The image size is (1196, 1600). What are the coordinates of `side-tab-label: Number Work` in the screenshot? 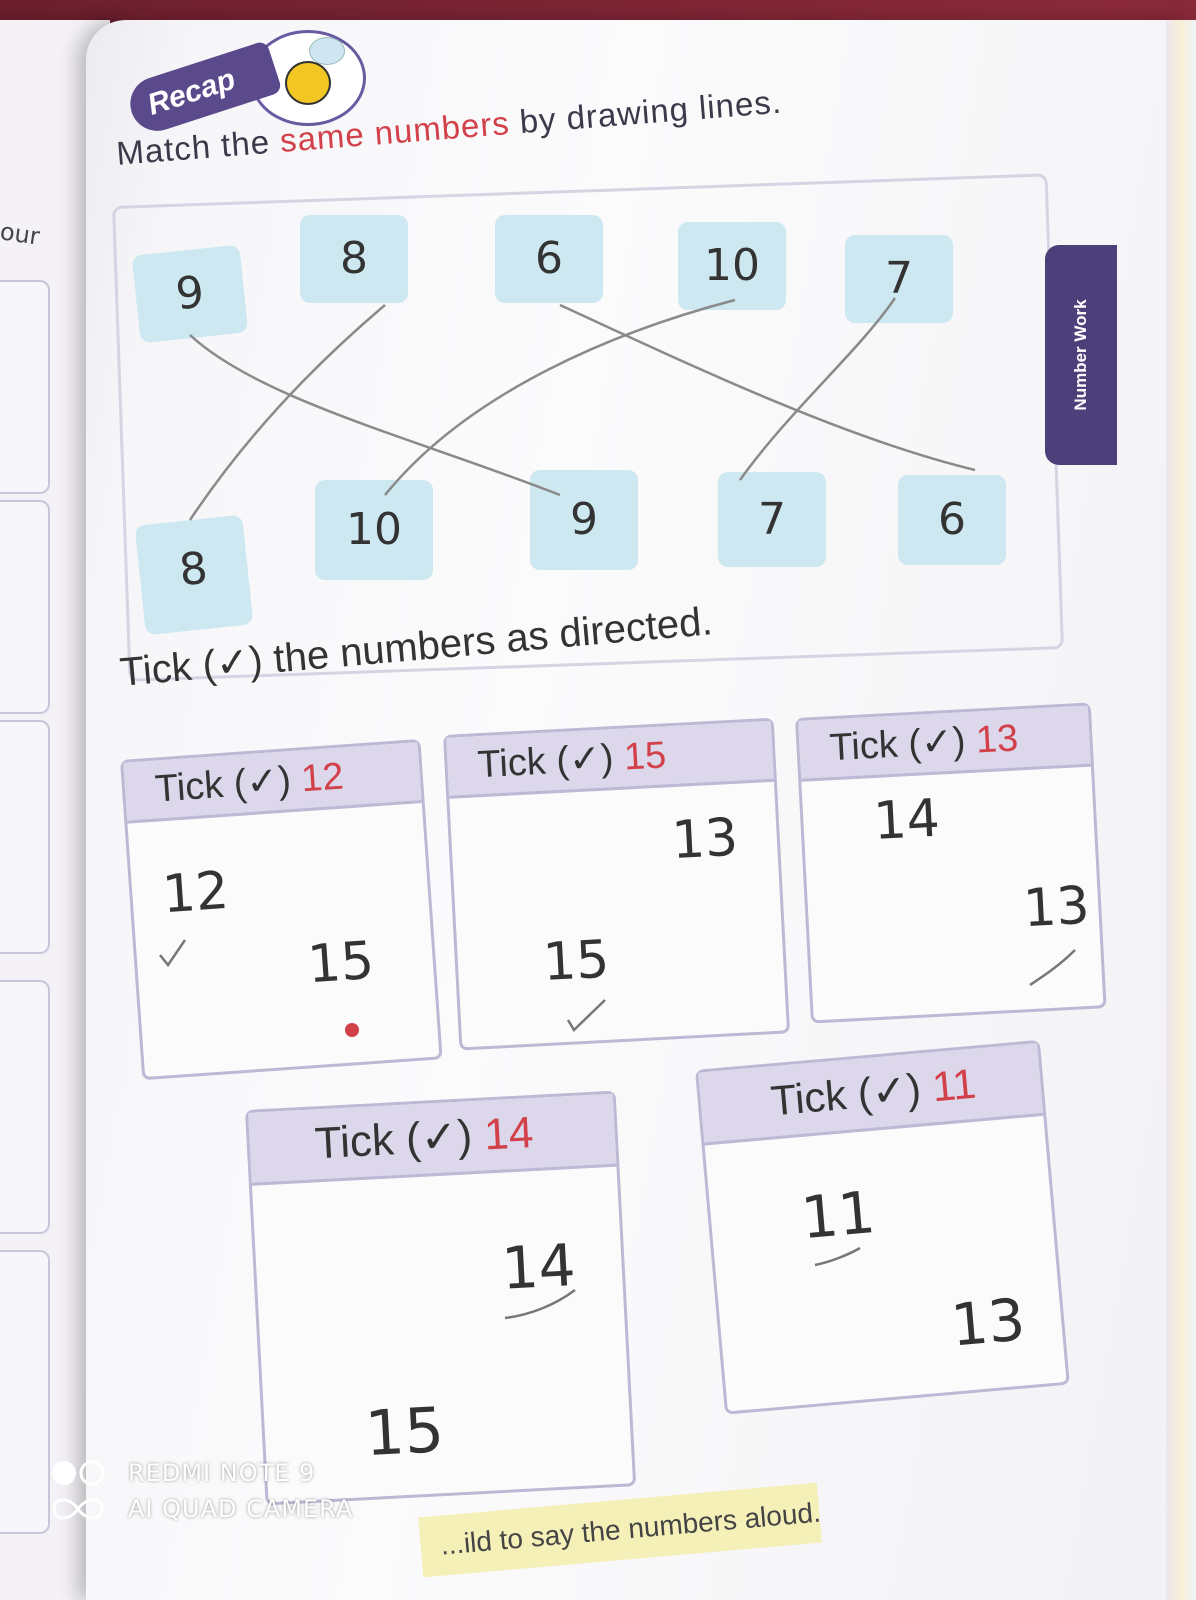 It's located at (1080, 355).